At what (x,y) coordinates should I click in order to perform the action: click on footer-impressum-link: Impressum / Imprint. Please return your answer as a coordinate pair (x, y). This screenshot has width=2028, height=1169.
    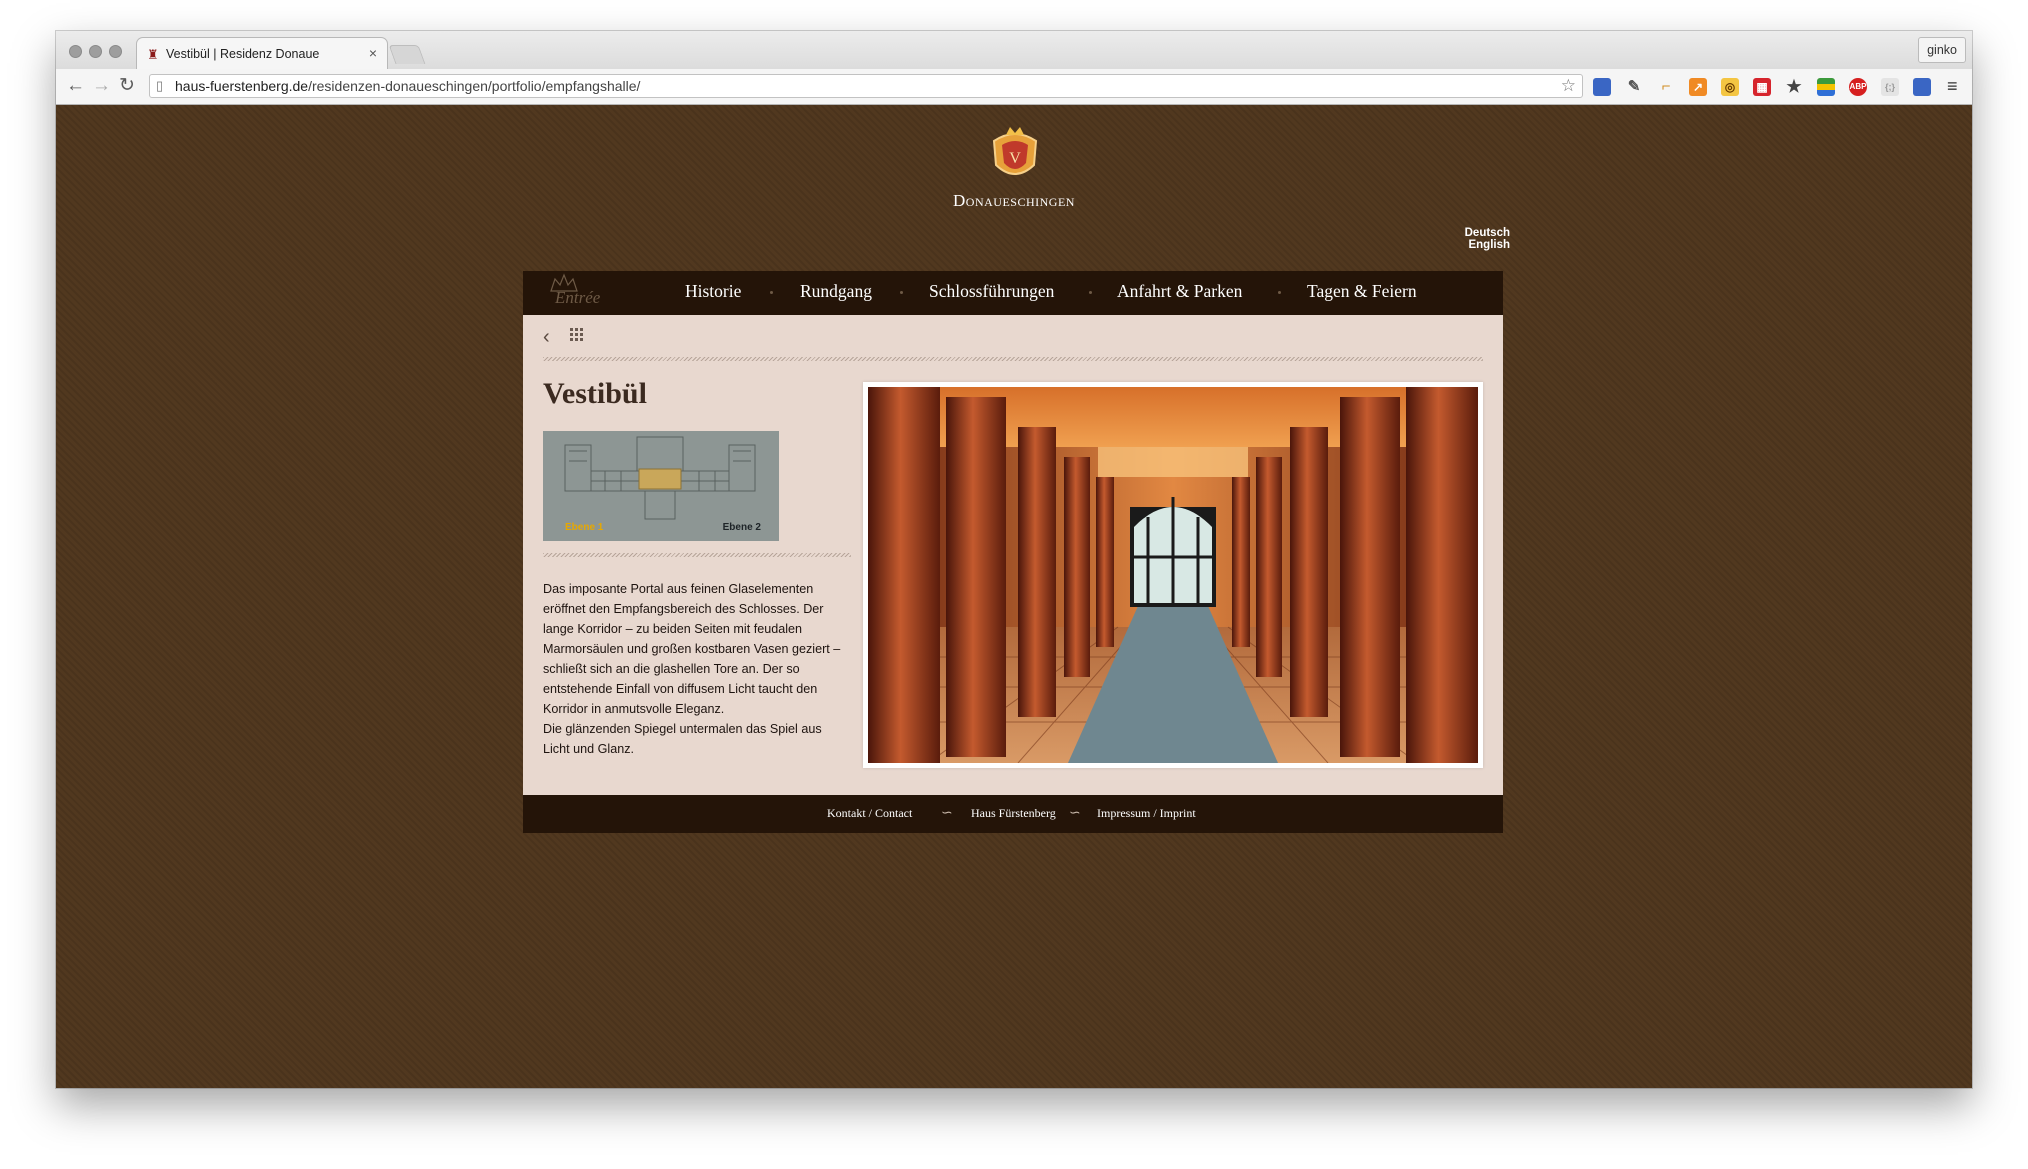
    Looking at the image, I should click on (1146, 813).